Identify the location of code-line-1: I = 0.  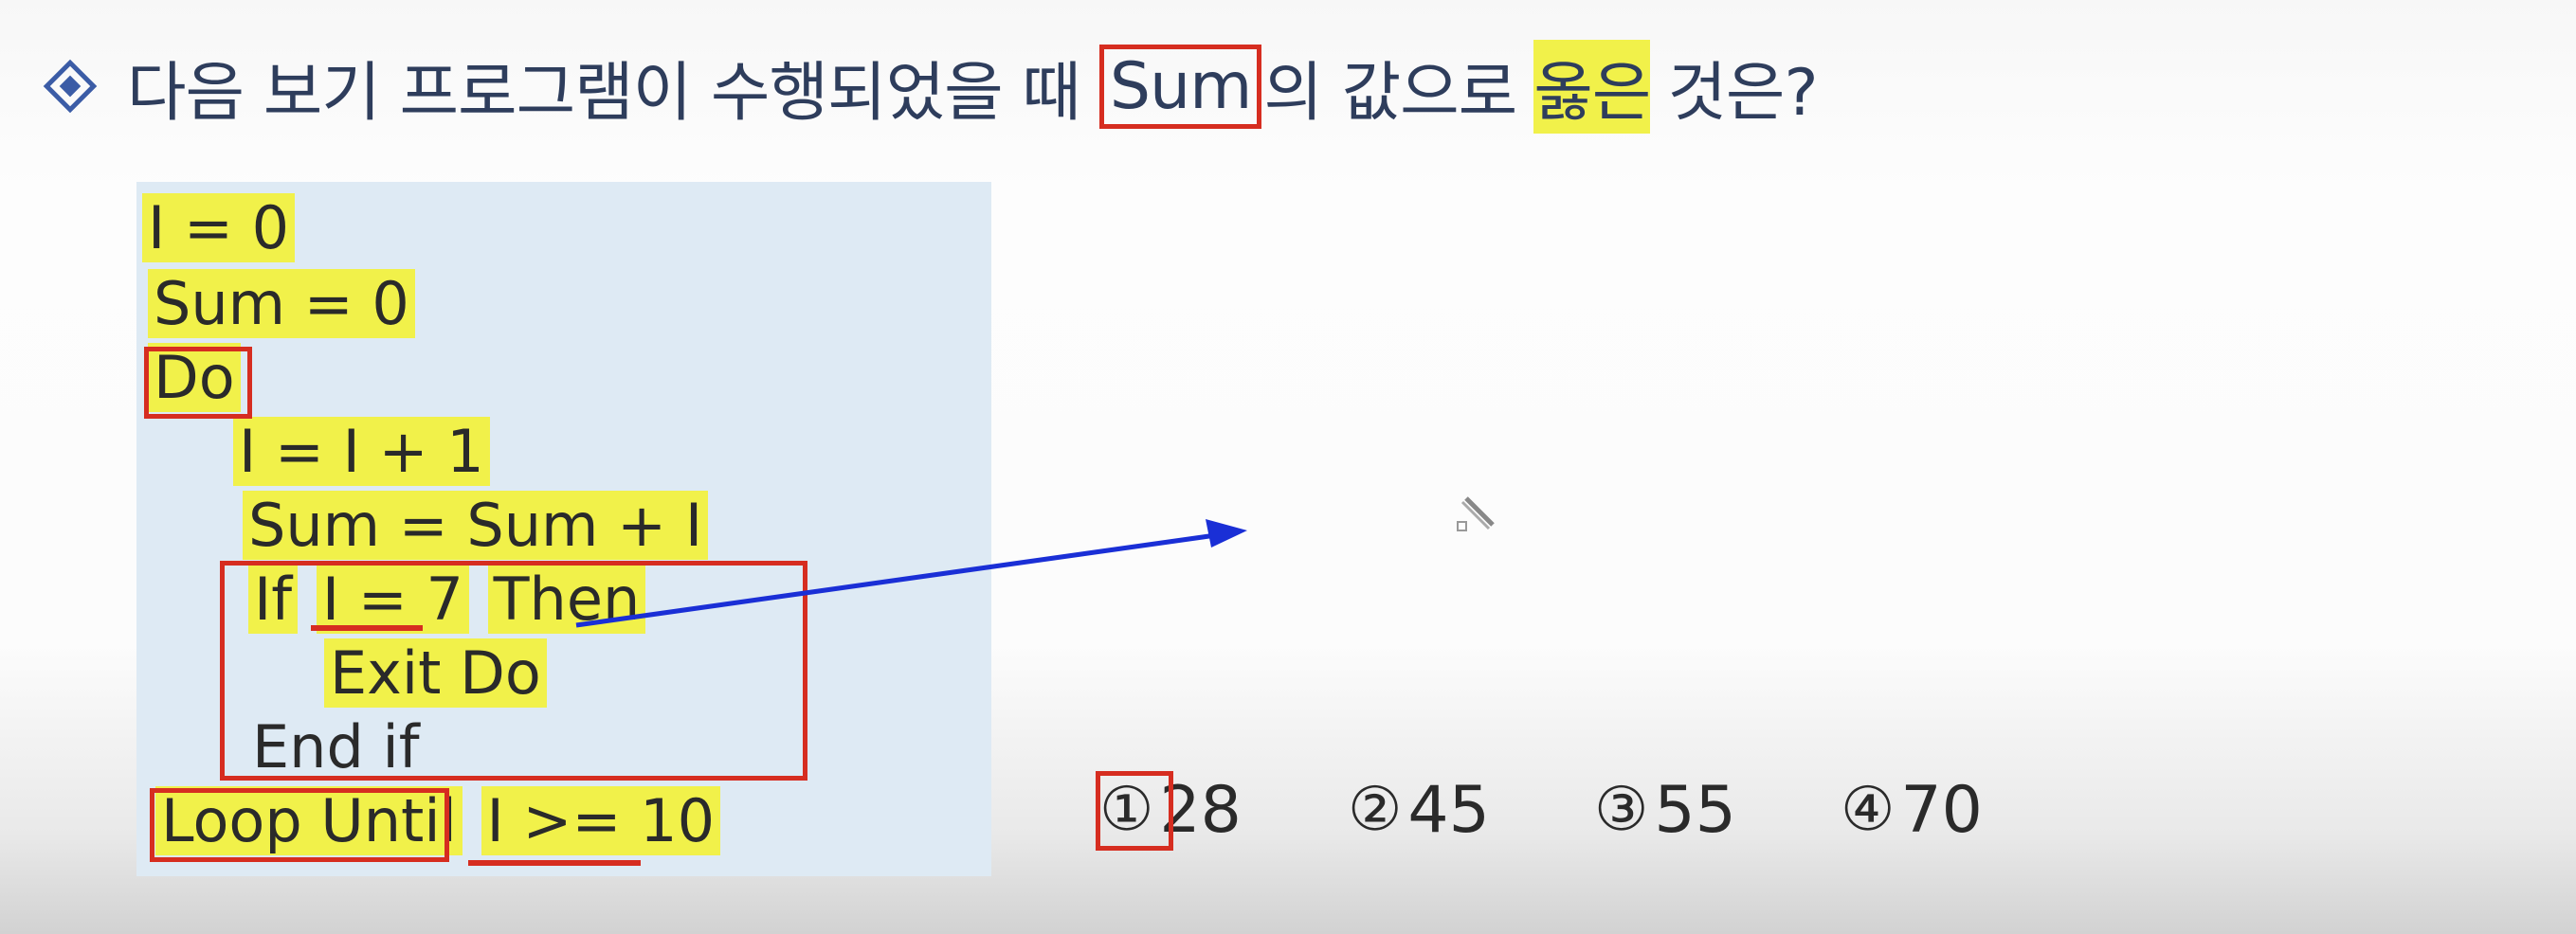
(219, 227).